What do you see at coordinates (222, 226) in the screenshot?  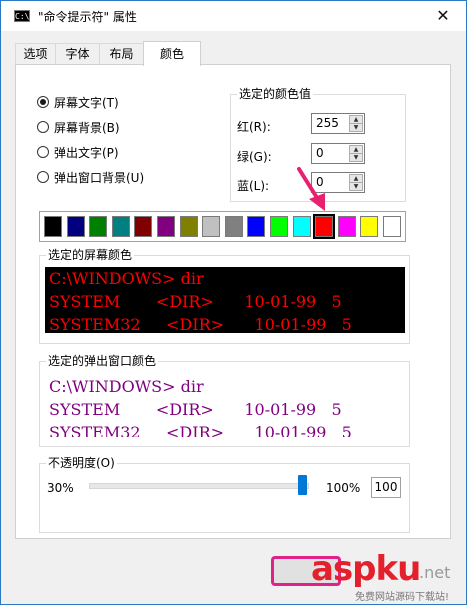 I see `color-palette` at bounding box center [222, 226].